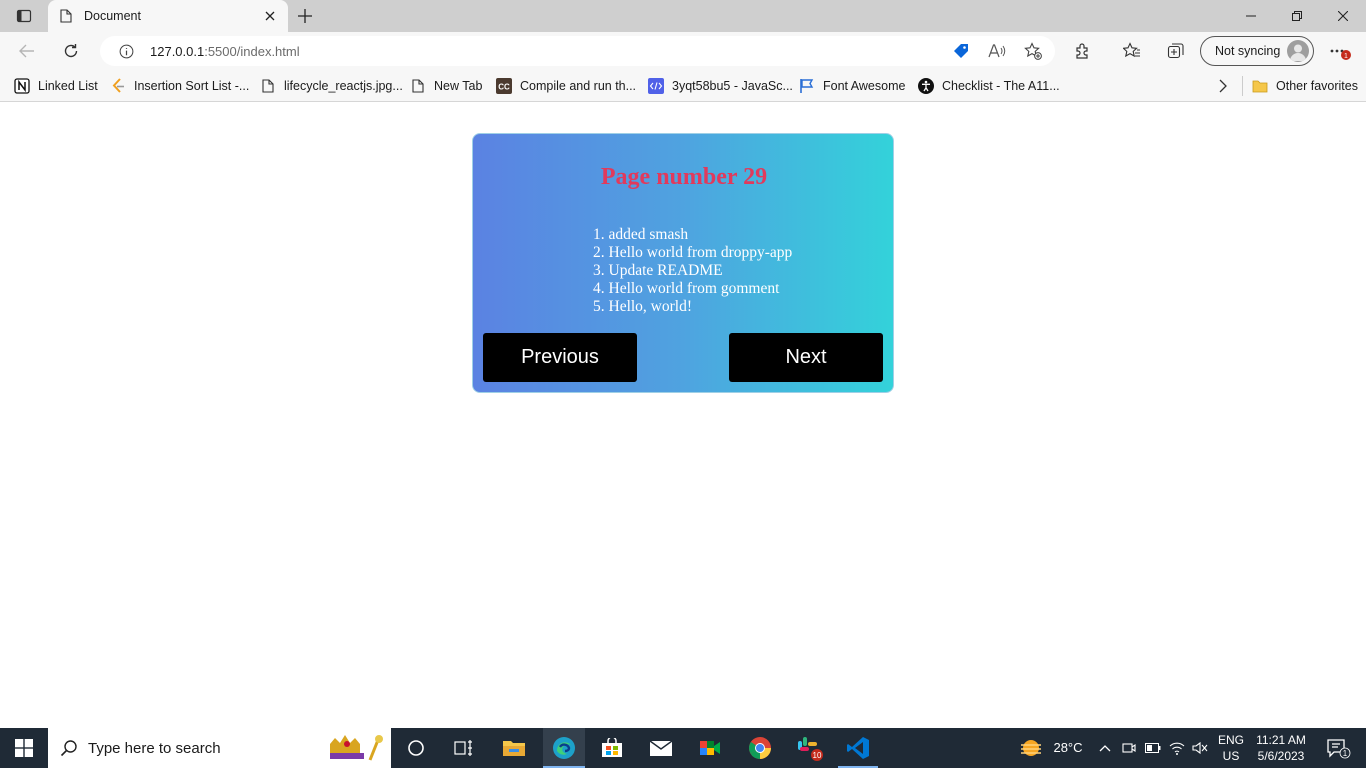 This screenshot has width=1366, height=768. What do you see at coordinates (270, 16) in the screenshot?
I see `close-tab-icon` at bounding box center [270, 16].